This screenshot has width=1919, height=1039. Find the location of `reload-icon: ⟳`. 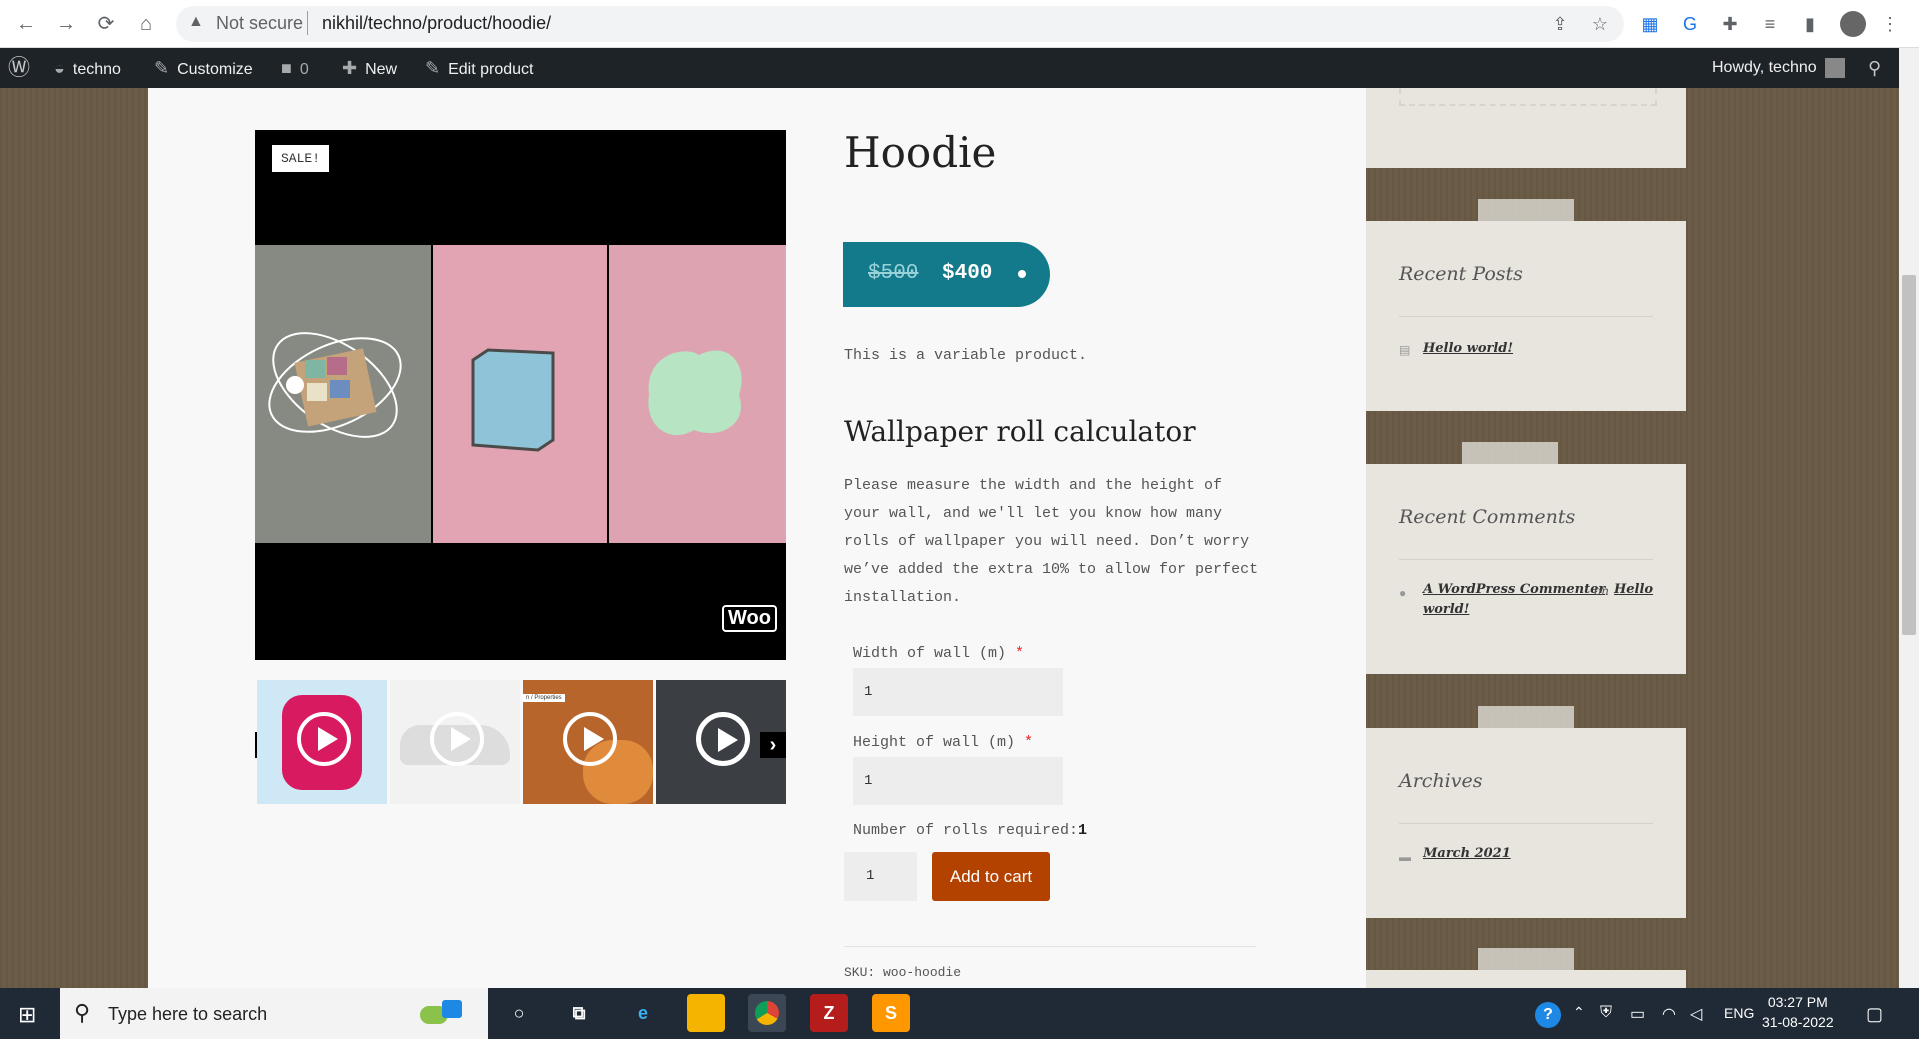

reload-icon: ⟳ is located at coordinates (106, 24).